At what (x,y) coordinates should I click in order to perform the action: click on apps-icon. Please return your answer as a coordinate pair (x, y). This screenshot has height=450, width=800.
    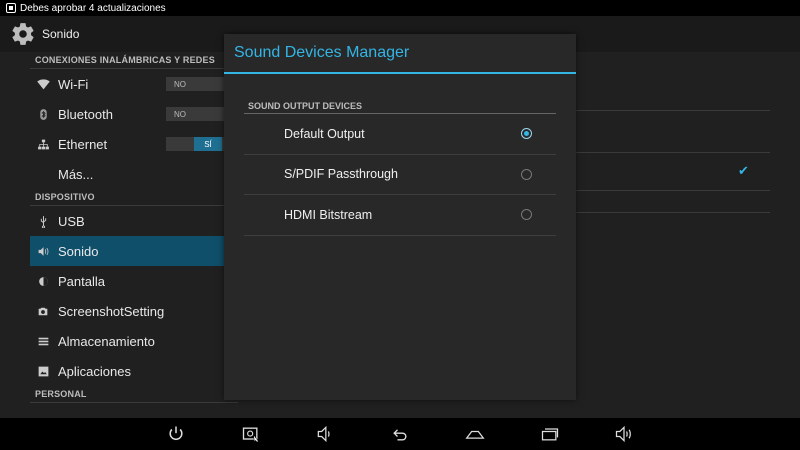
    Looking at the image, I should click on (43, 371).